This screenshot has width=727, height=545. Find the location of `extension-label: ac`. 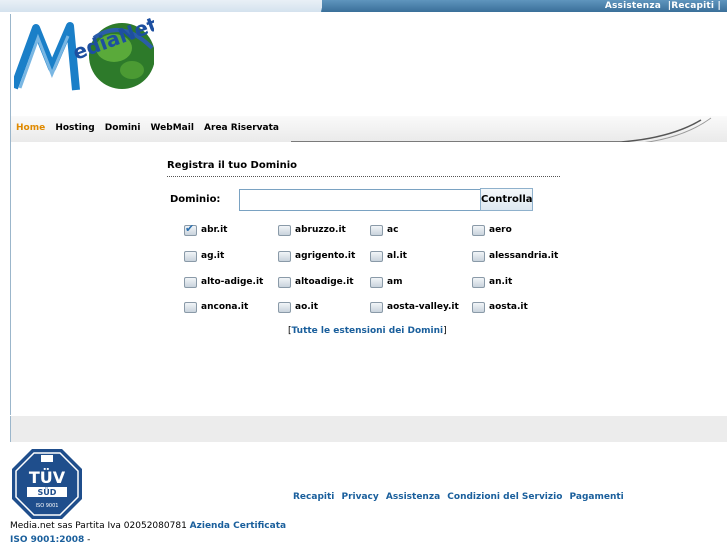

extension-label: ac is located at coordinates (393, 230).